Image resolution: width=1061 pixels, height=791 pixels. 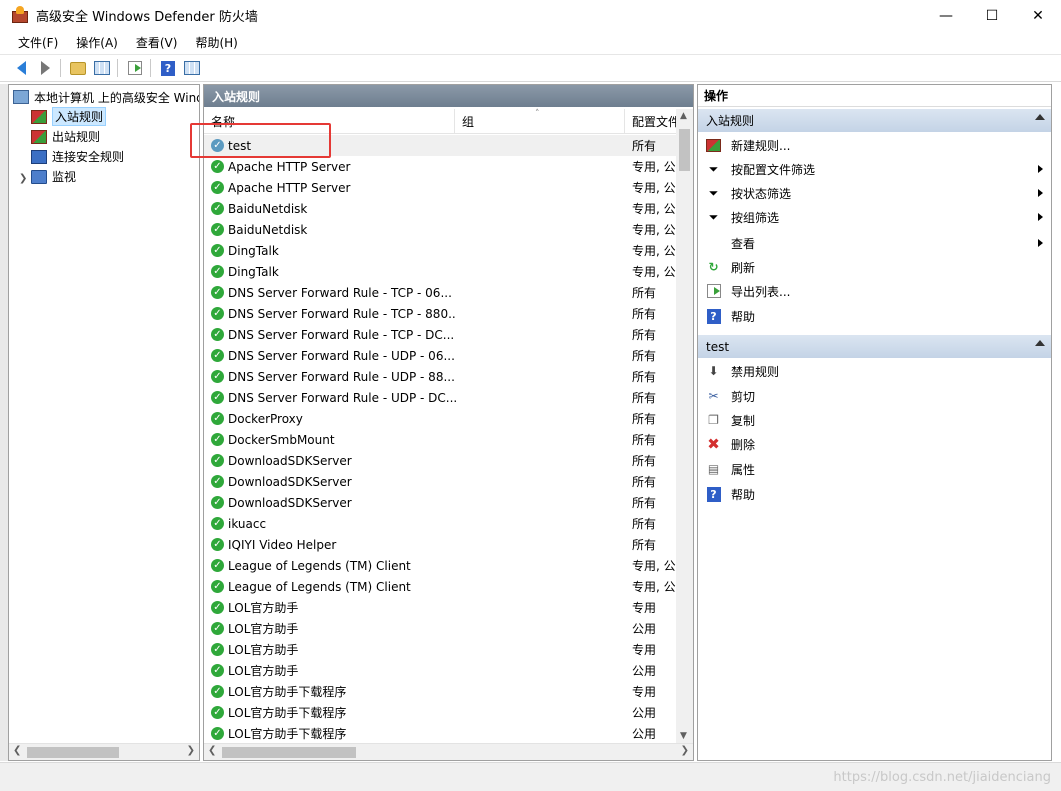 What do you see at coordinates (992, 15) in the screenshot?
I see `maximize-button: ☐` at bounding box center [992, 15].